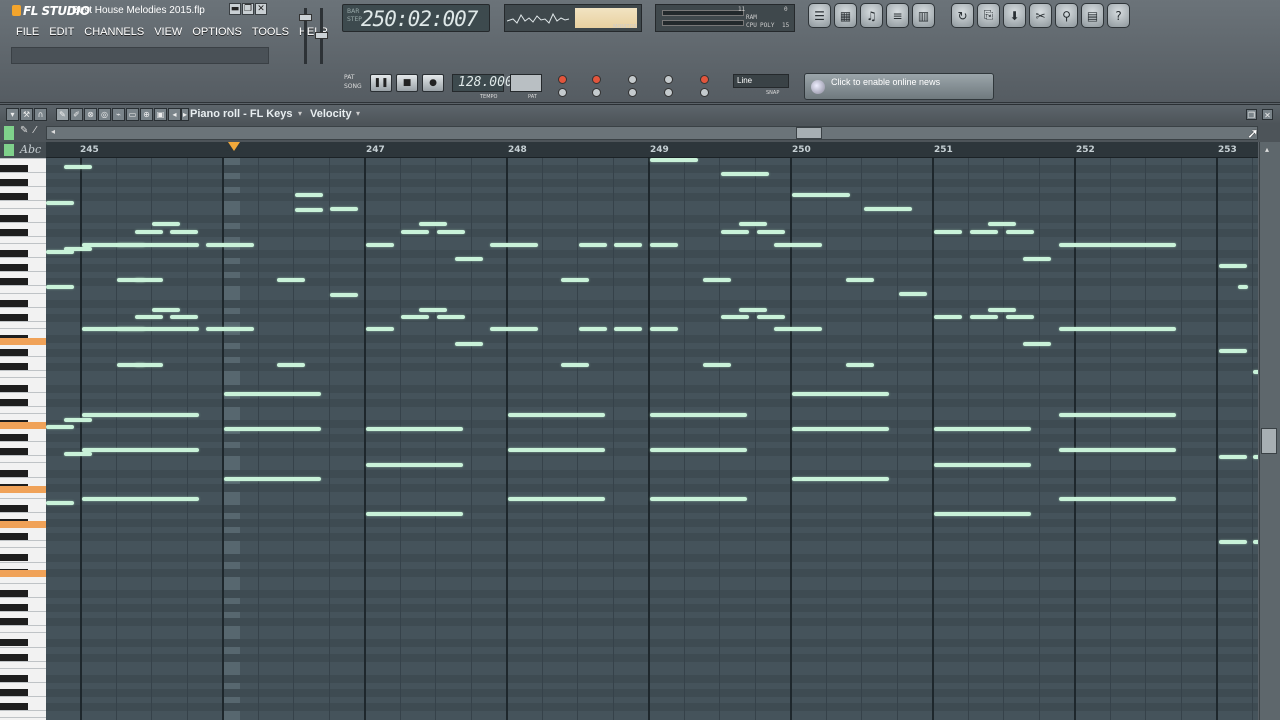 The image size is (1280, 720). I want to click on master-volume-slider, so click(321, 35).